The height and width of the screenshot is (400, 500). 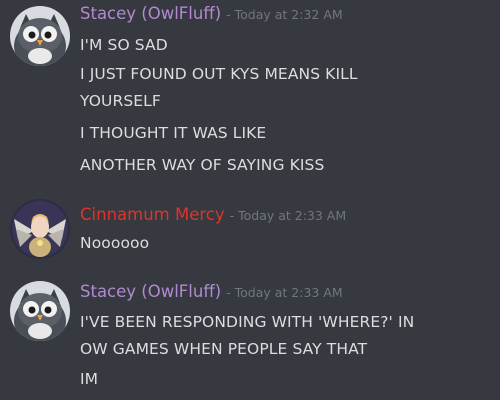 What do you see at coordinates (224, 349) in the screenshot?
I see `message-text: OW GAMES WHEN PEOPLE SAY THAT` at bounding box center [224, 349].